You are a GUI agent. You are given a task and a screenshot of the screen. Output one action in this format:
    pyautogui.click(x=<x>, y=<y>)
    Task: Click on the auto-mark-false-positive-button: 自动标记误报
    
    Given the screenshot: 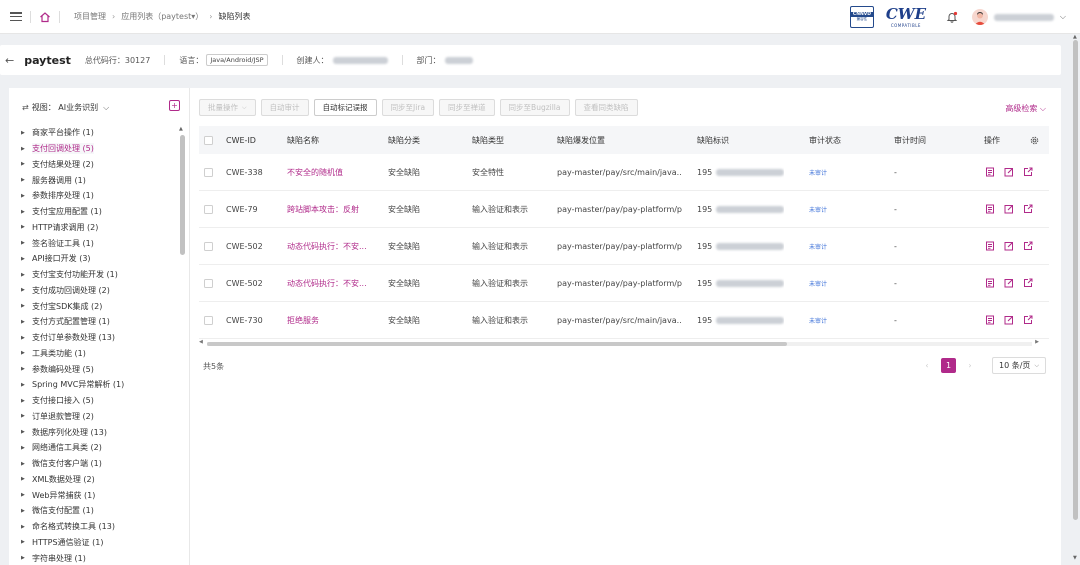 What is the action you would take?
    pyautogui.click(x=345, y=107)
    